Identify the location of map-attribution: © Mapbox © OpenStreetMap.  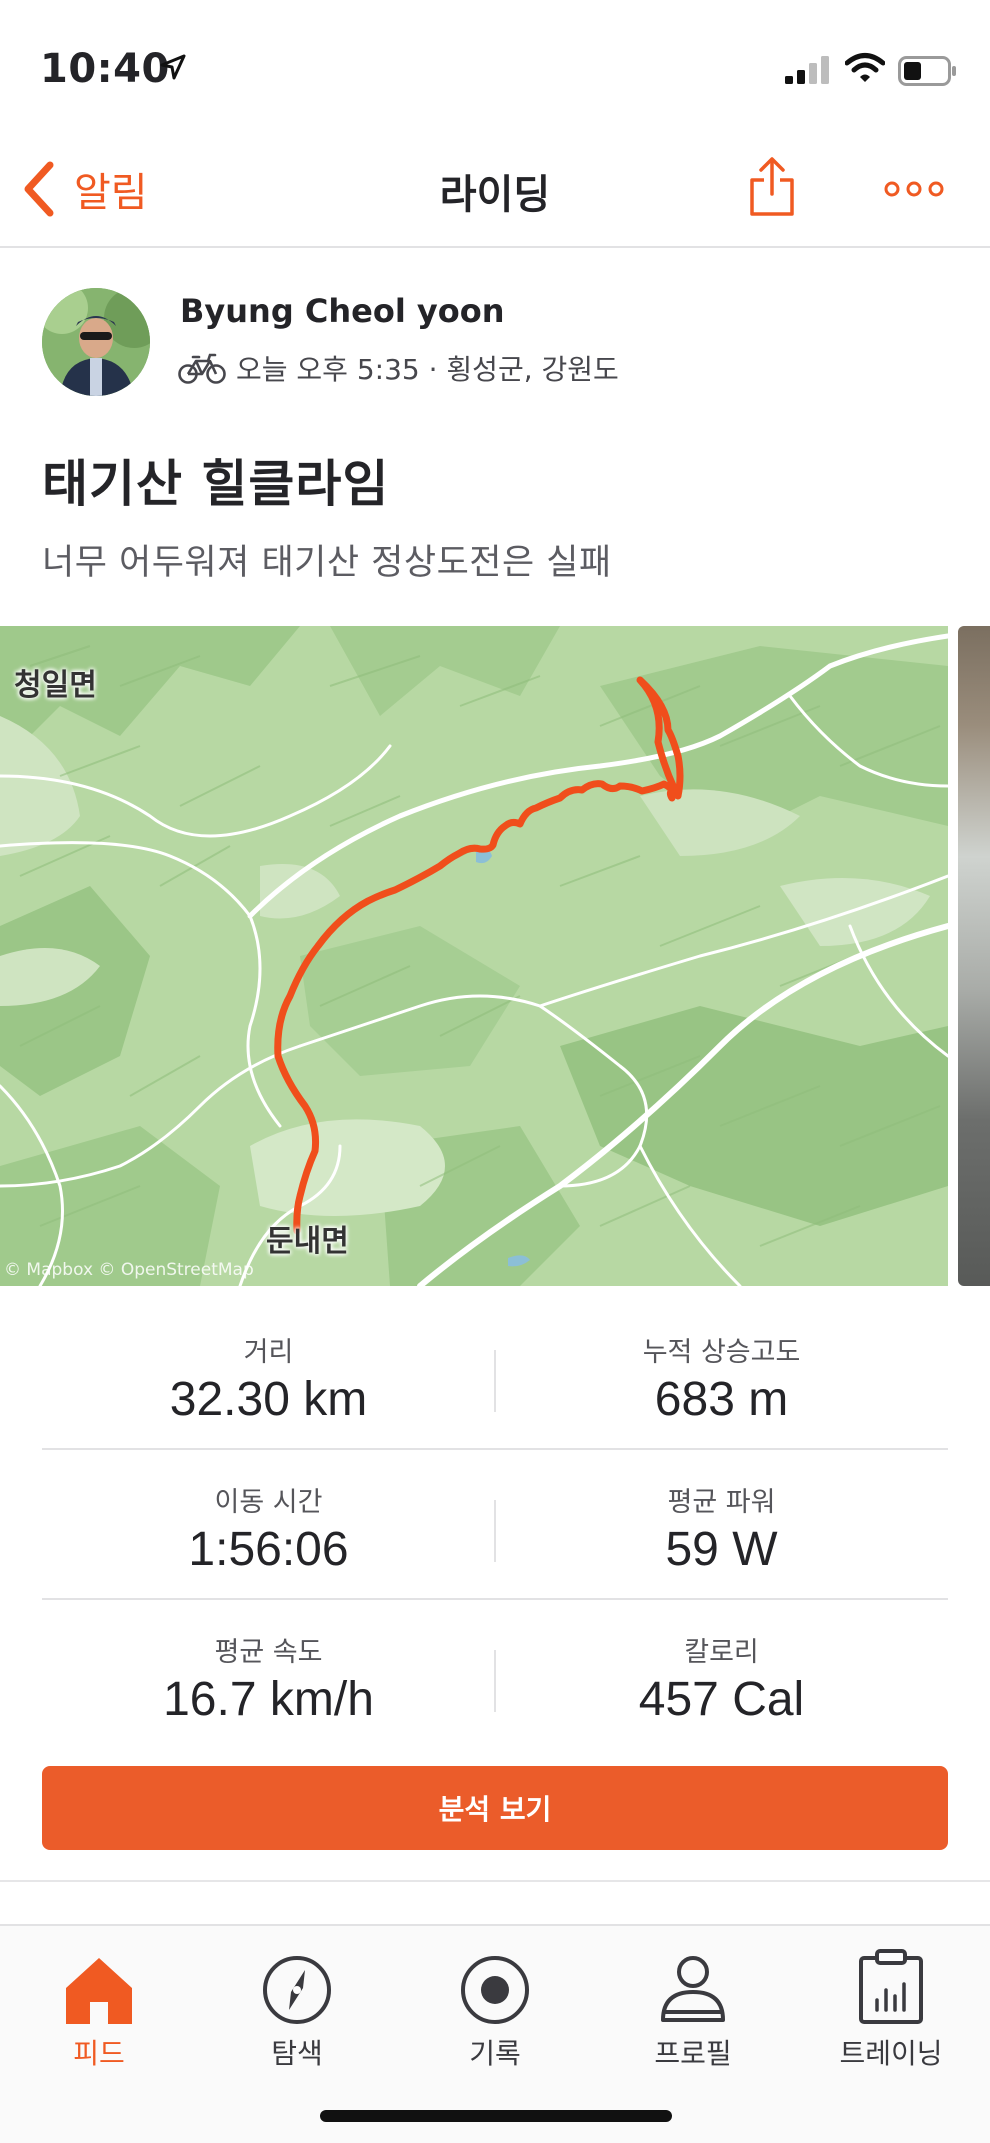
(129, 1270).